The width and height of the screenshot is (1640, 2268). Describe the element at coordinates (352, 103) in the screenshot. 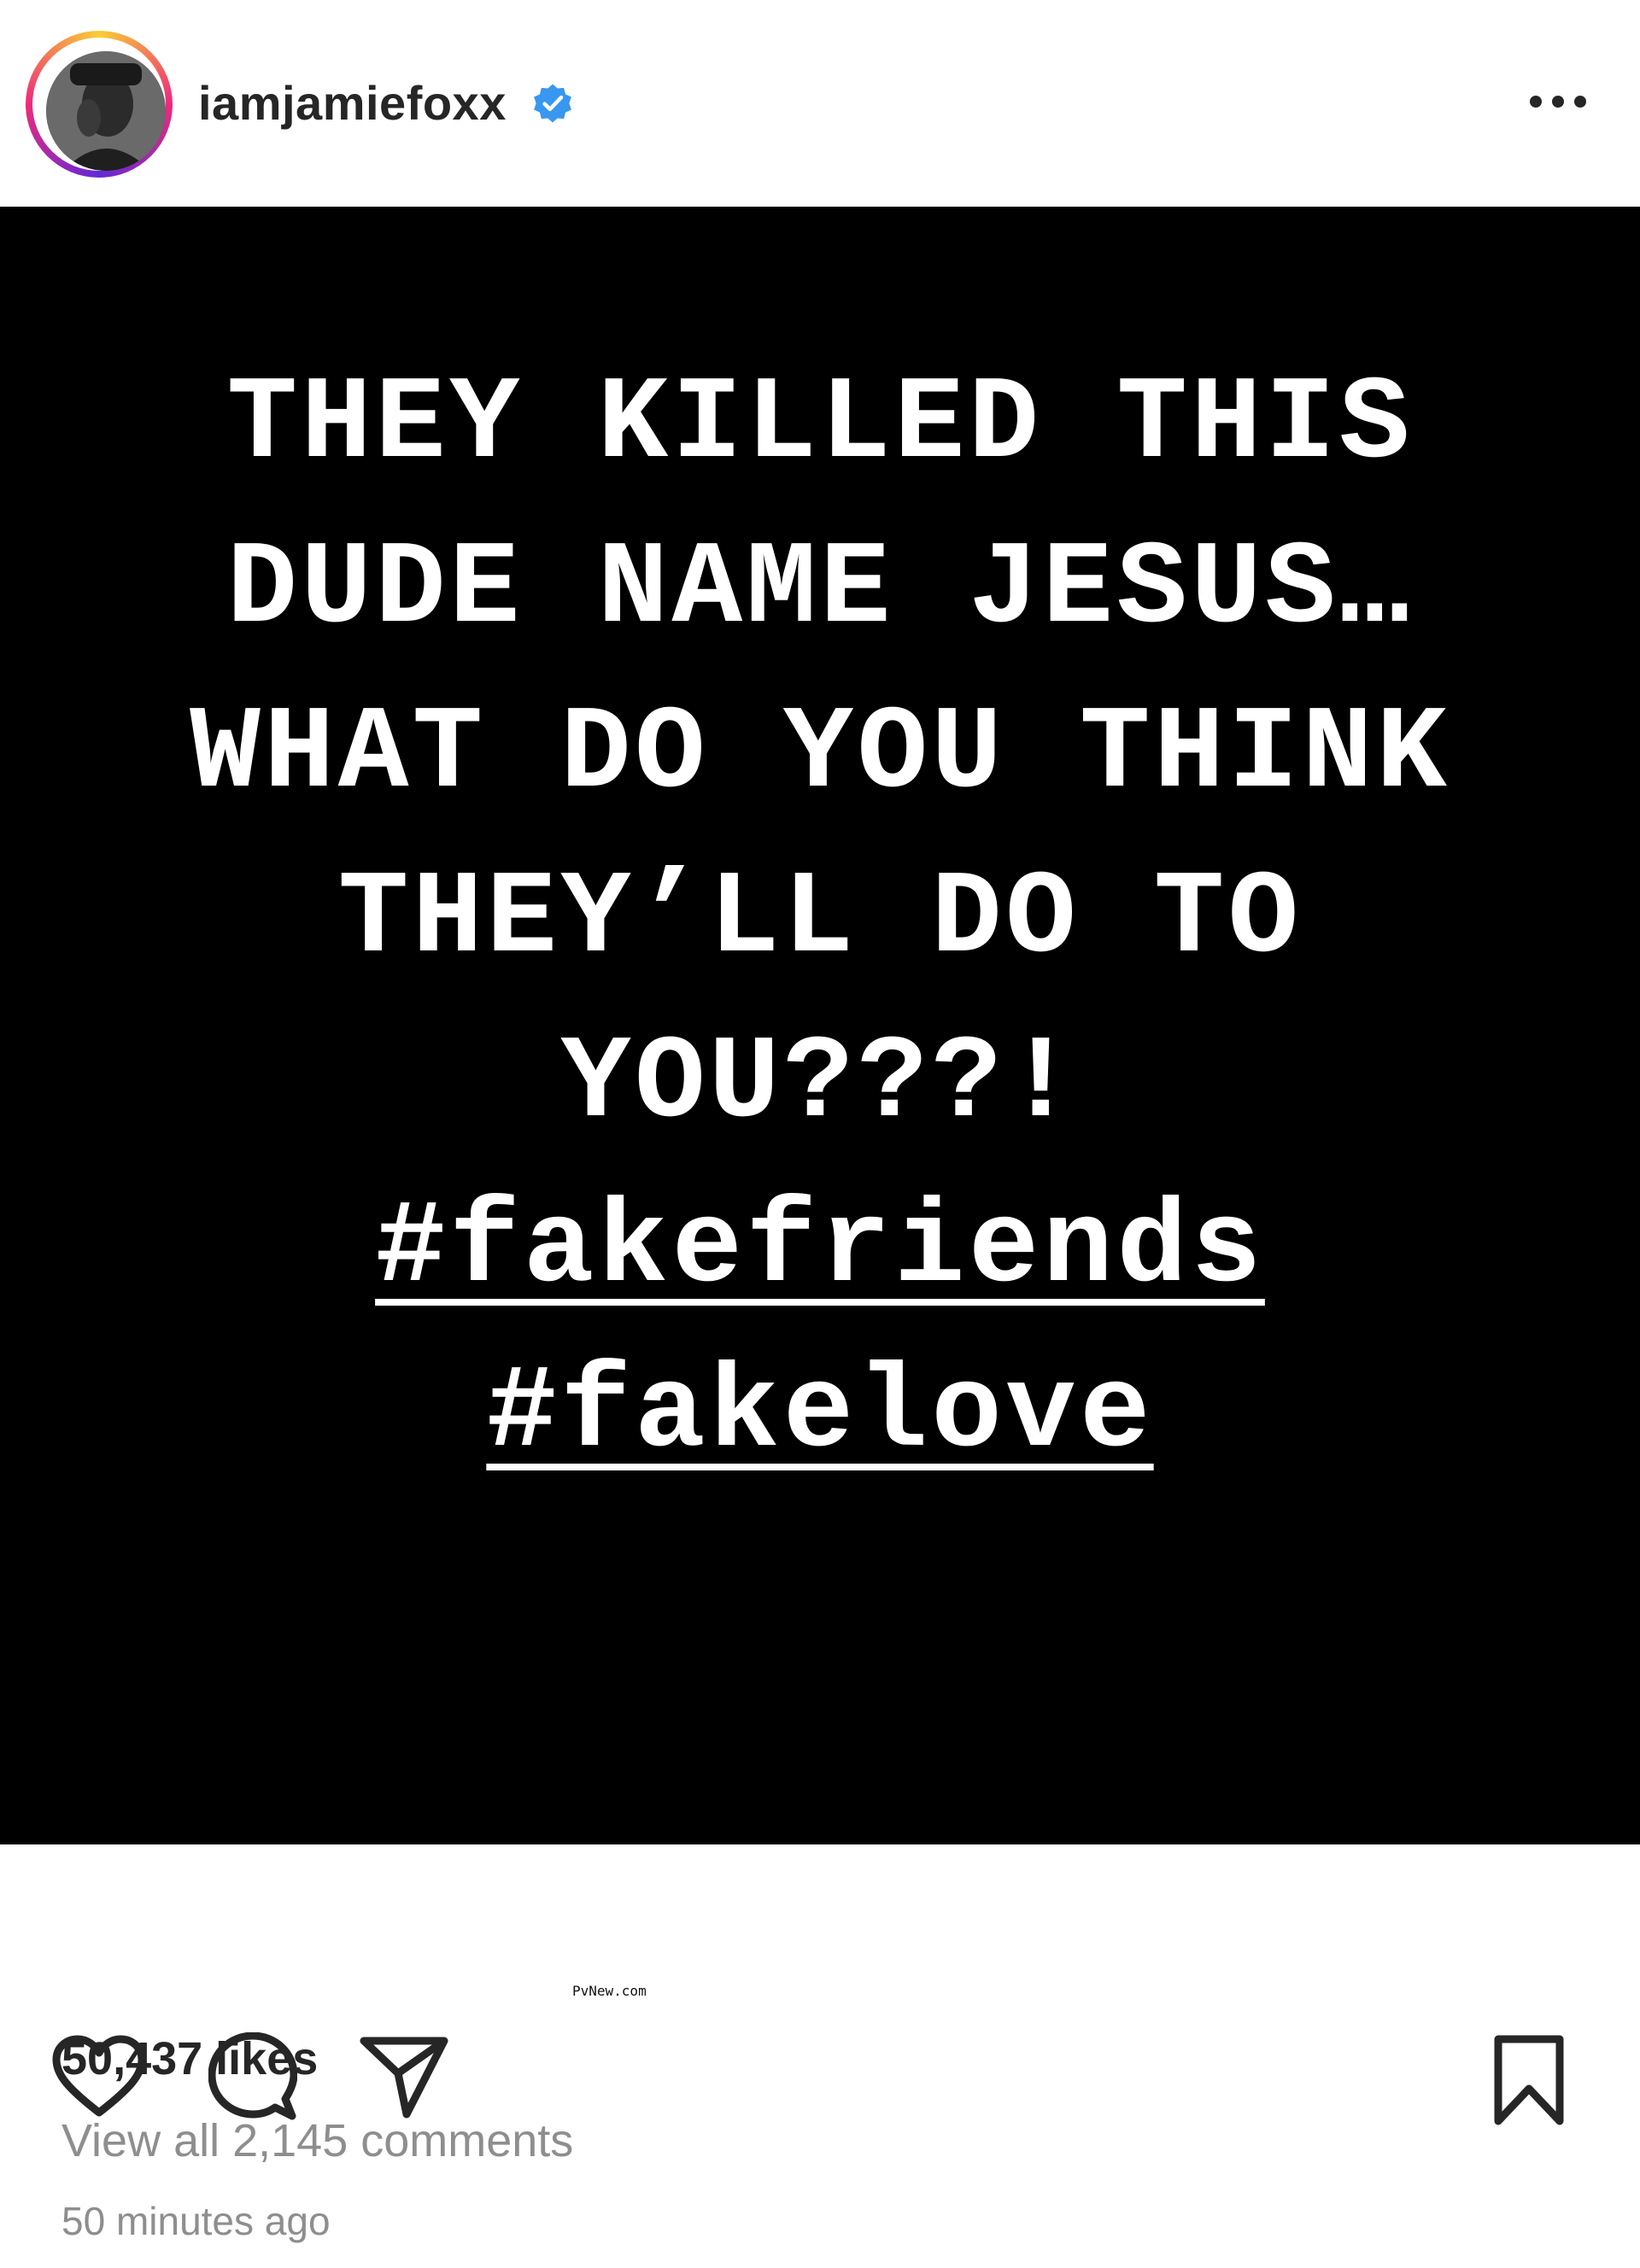

I see `username: iamjamiefoxx` at that location.